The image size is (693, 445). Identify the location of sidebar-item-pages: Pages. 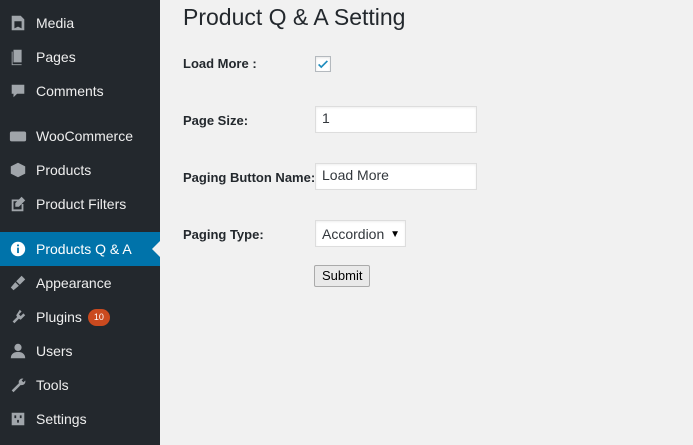
(80, 57).